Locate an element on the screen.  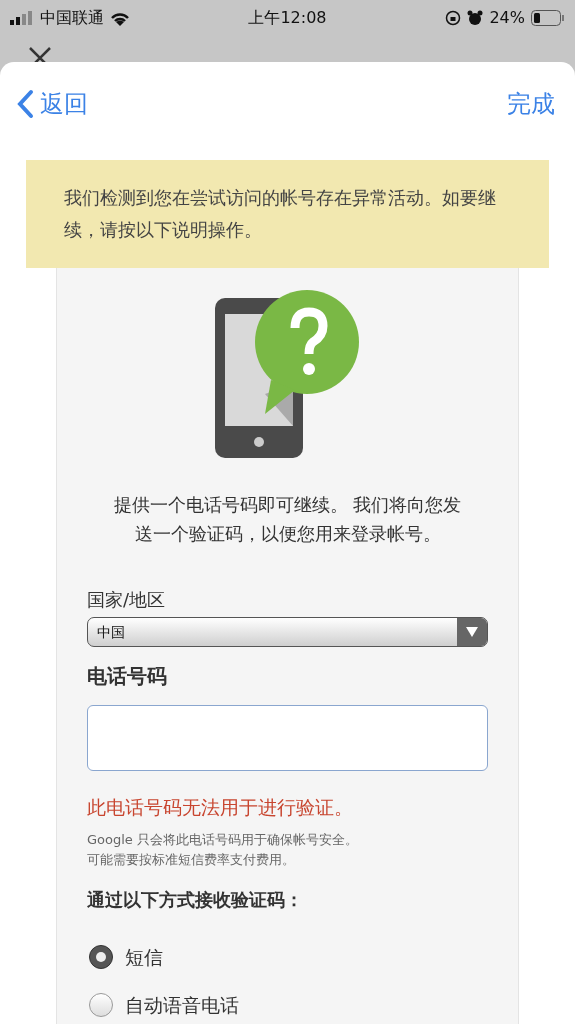
signal-icon is located at coordinates (22, 18).